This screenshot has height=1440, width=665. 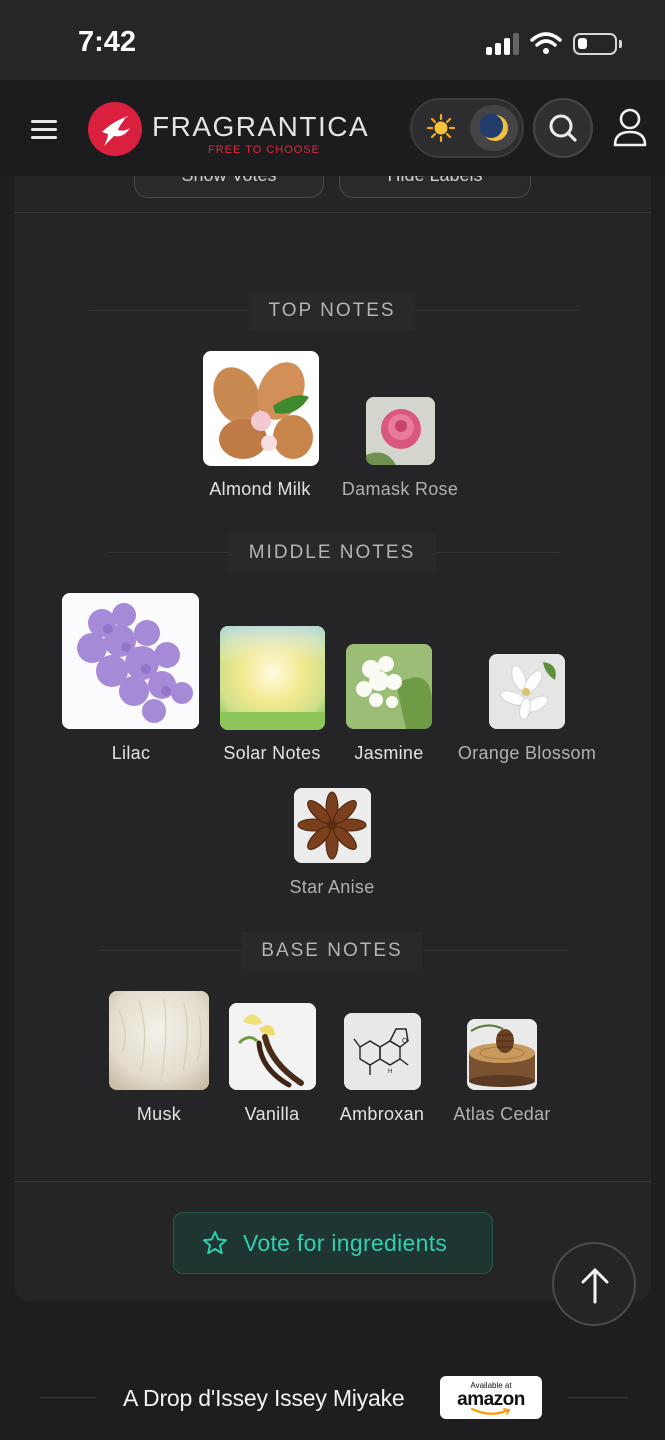 I want to click on sun-icon, so click(x=441, y=128).